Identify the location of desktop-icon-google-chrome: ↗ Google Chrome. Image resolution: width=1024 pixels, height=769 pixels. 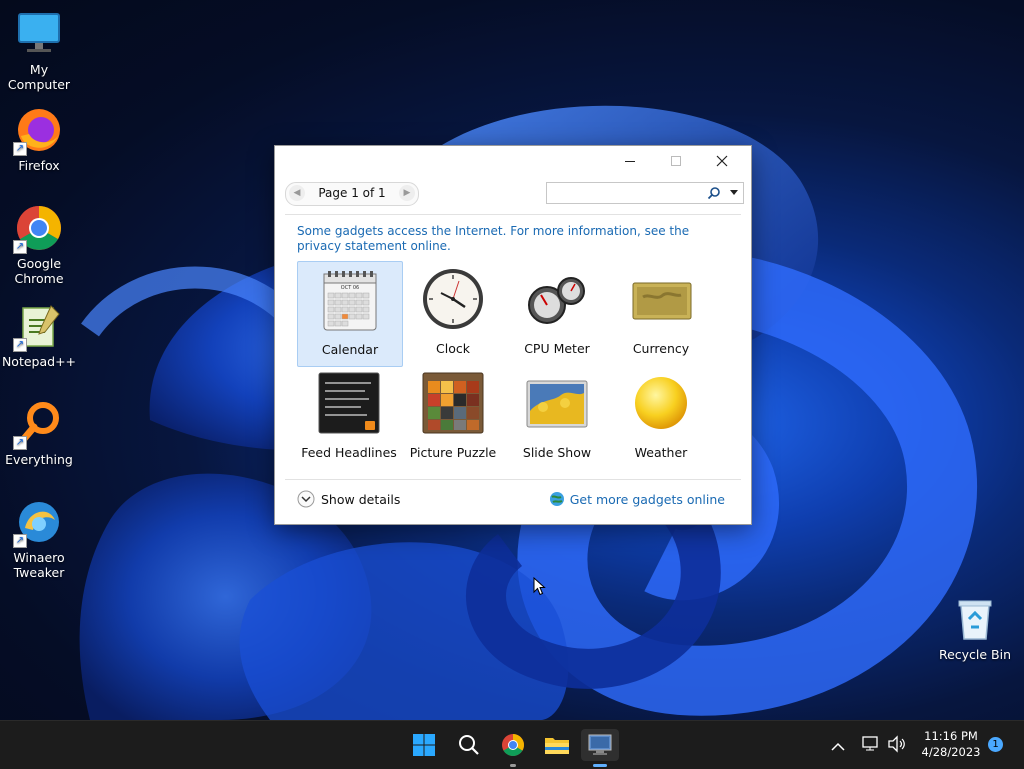
(39, 245).